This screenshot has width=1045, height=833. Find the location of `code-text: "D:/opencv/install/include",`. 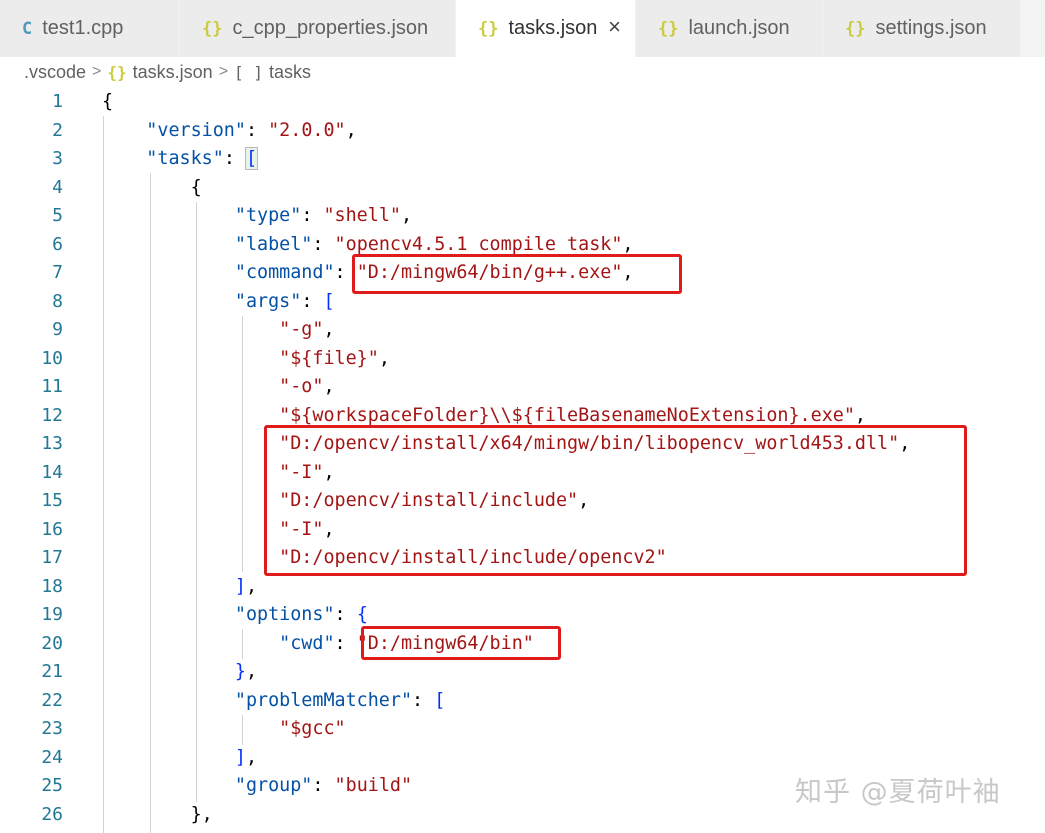

code-text: "D:/opencv/install/include", is located at coordinates (345, 501).